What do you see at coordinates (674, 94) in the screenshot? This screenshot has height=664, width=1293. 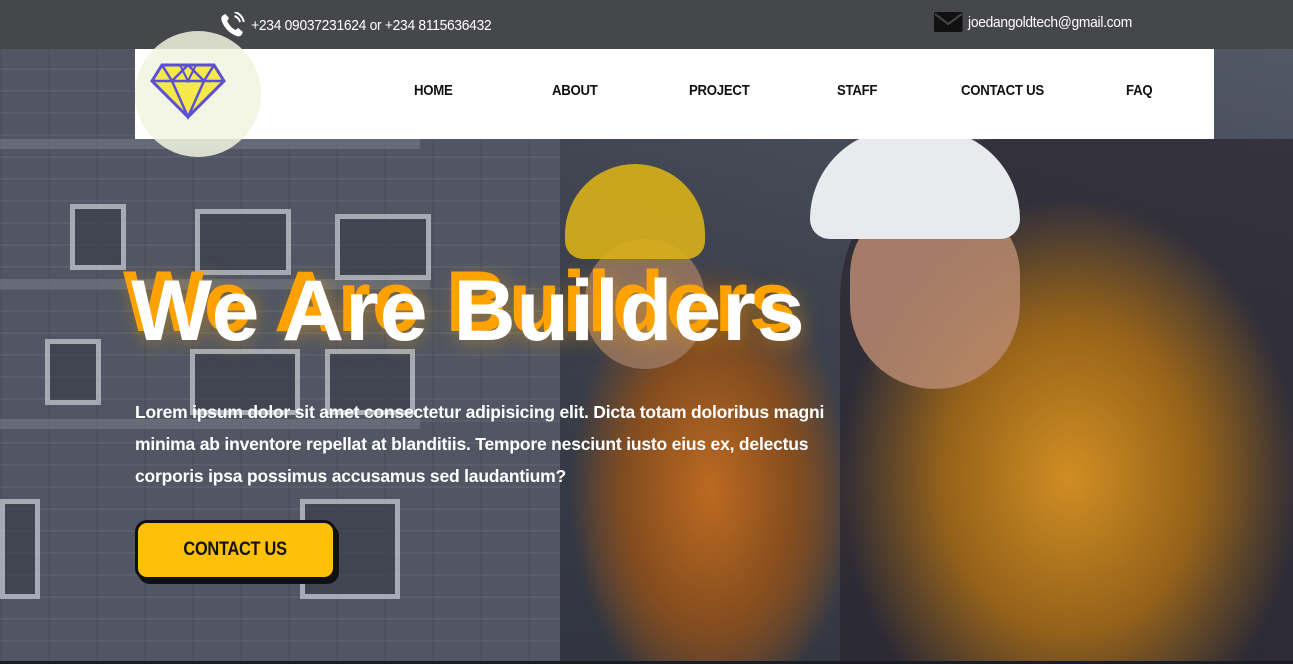 I see `main-navbar` at bounding box center [674, 94].